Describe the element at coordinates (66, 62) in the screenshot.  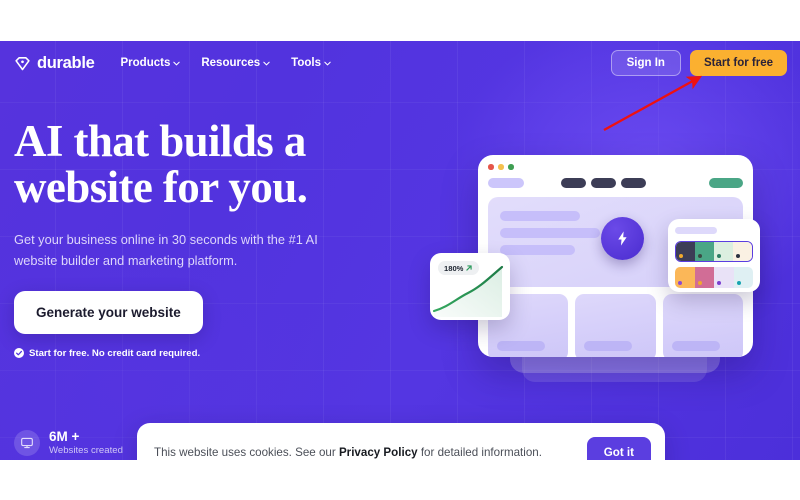
I see `logo-text: durable` at that location.